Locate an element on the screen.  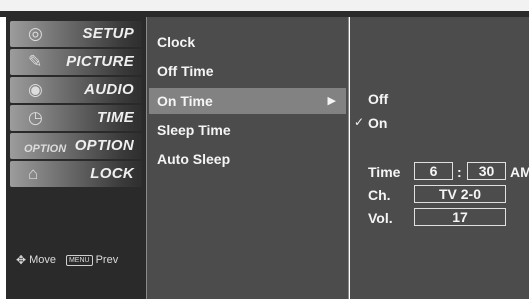
option-badge-icon: OPTION is located at coordinates (45, 149).